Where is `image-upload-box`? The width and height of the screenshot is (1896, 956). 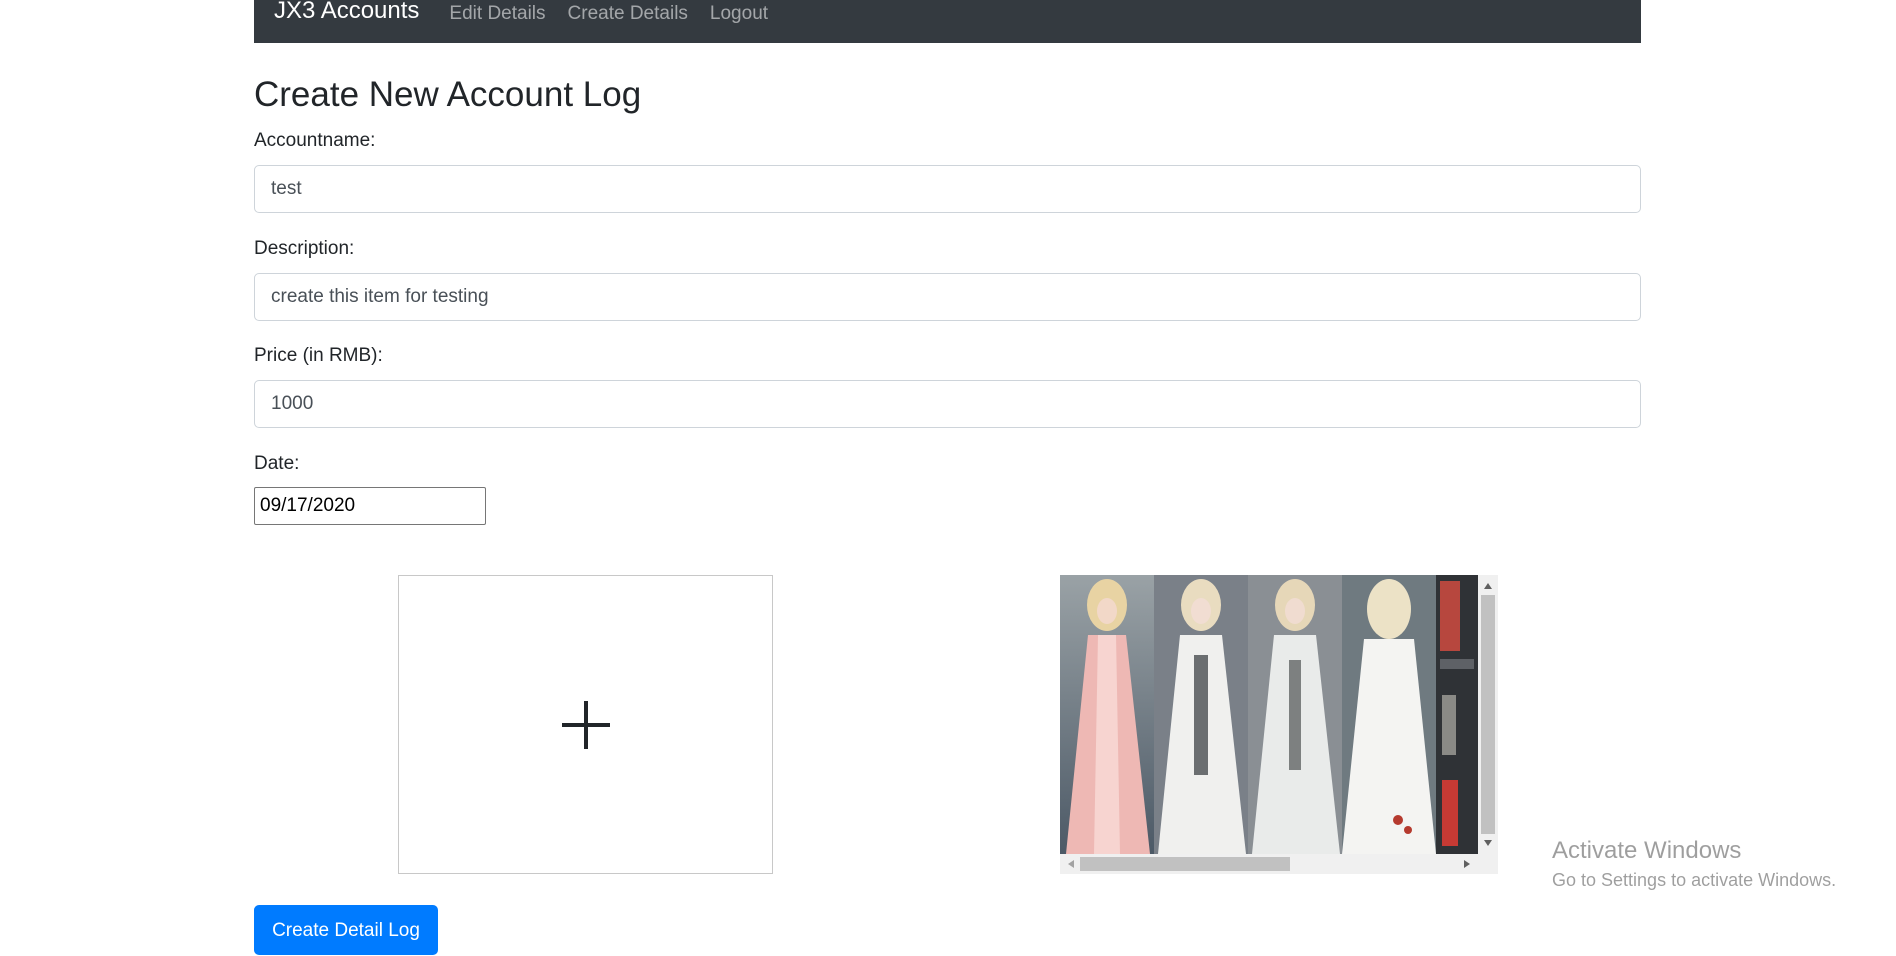
image-upload-box is located at coordinates (585, 724).